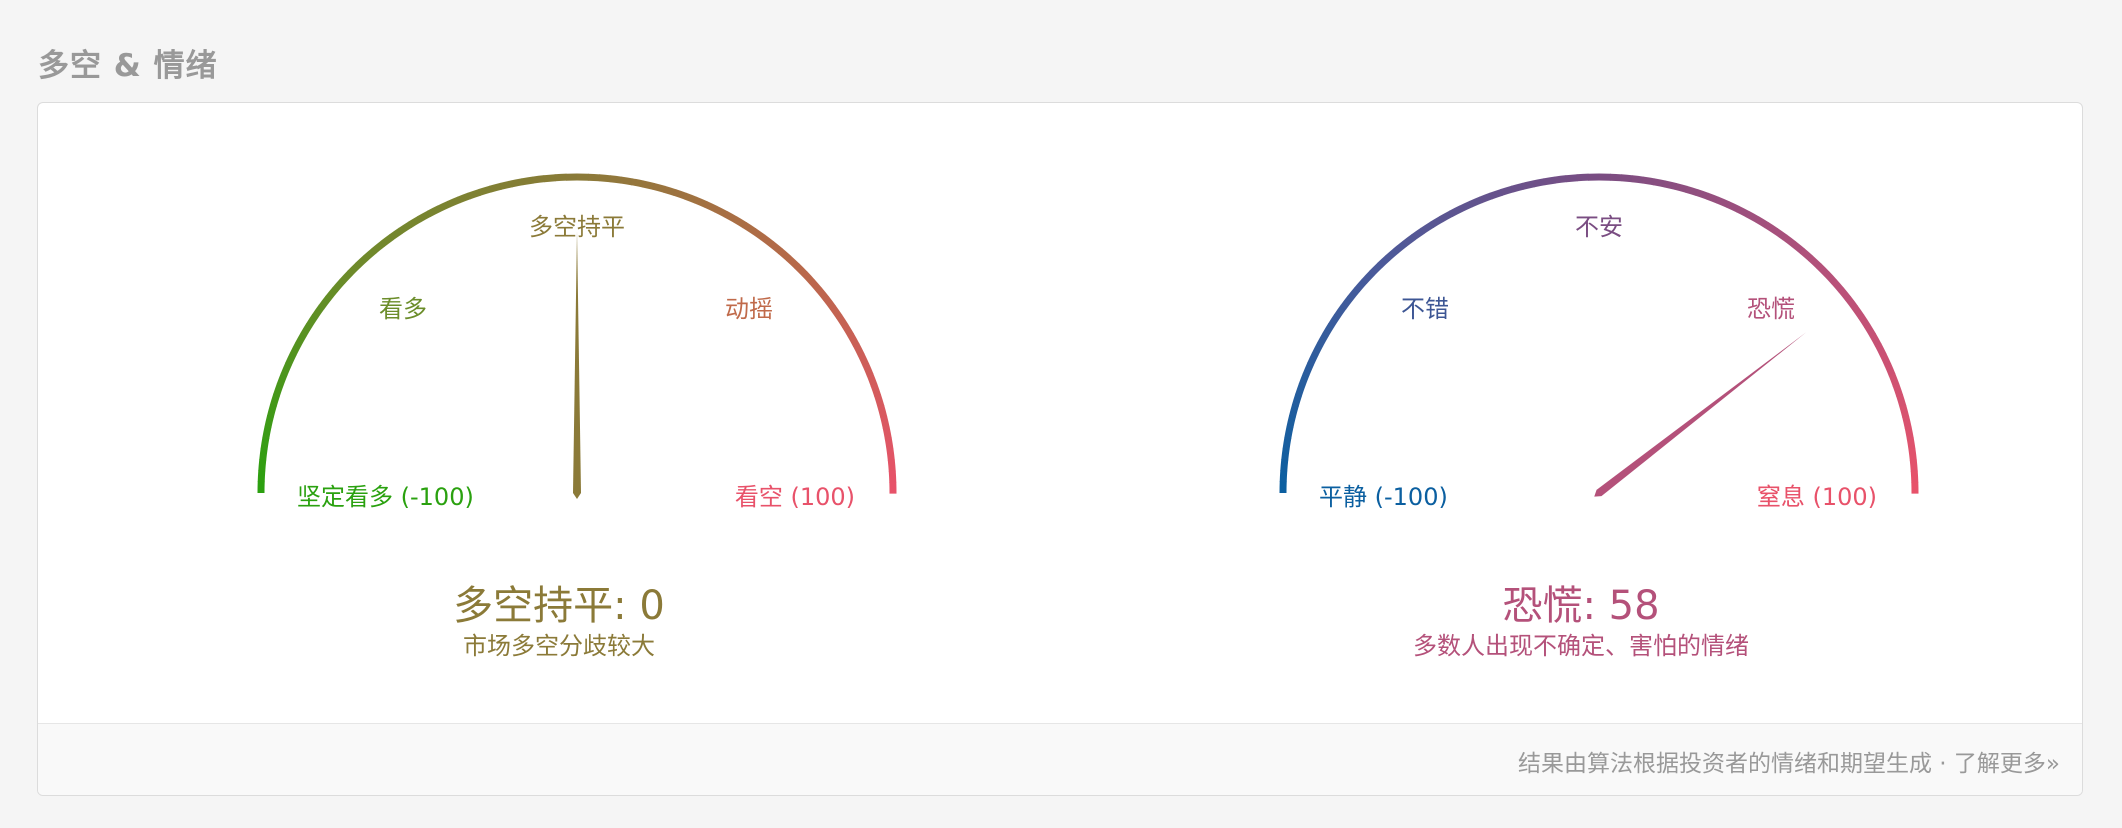  I want to click on gauge-description: 多数人出现不确定、害怕的情绪, so click(1581, 646).